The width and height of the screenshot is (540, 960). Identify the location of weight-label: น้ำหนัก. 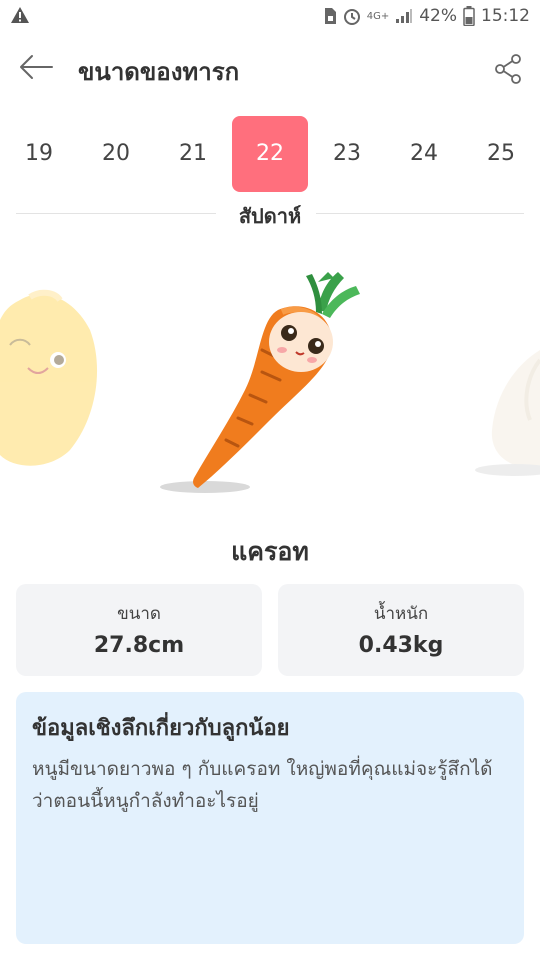
(401, 614).